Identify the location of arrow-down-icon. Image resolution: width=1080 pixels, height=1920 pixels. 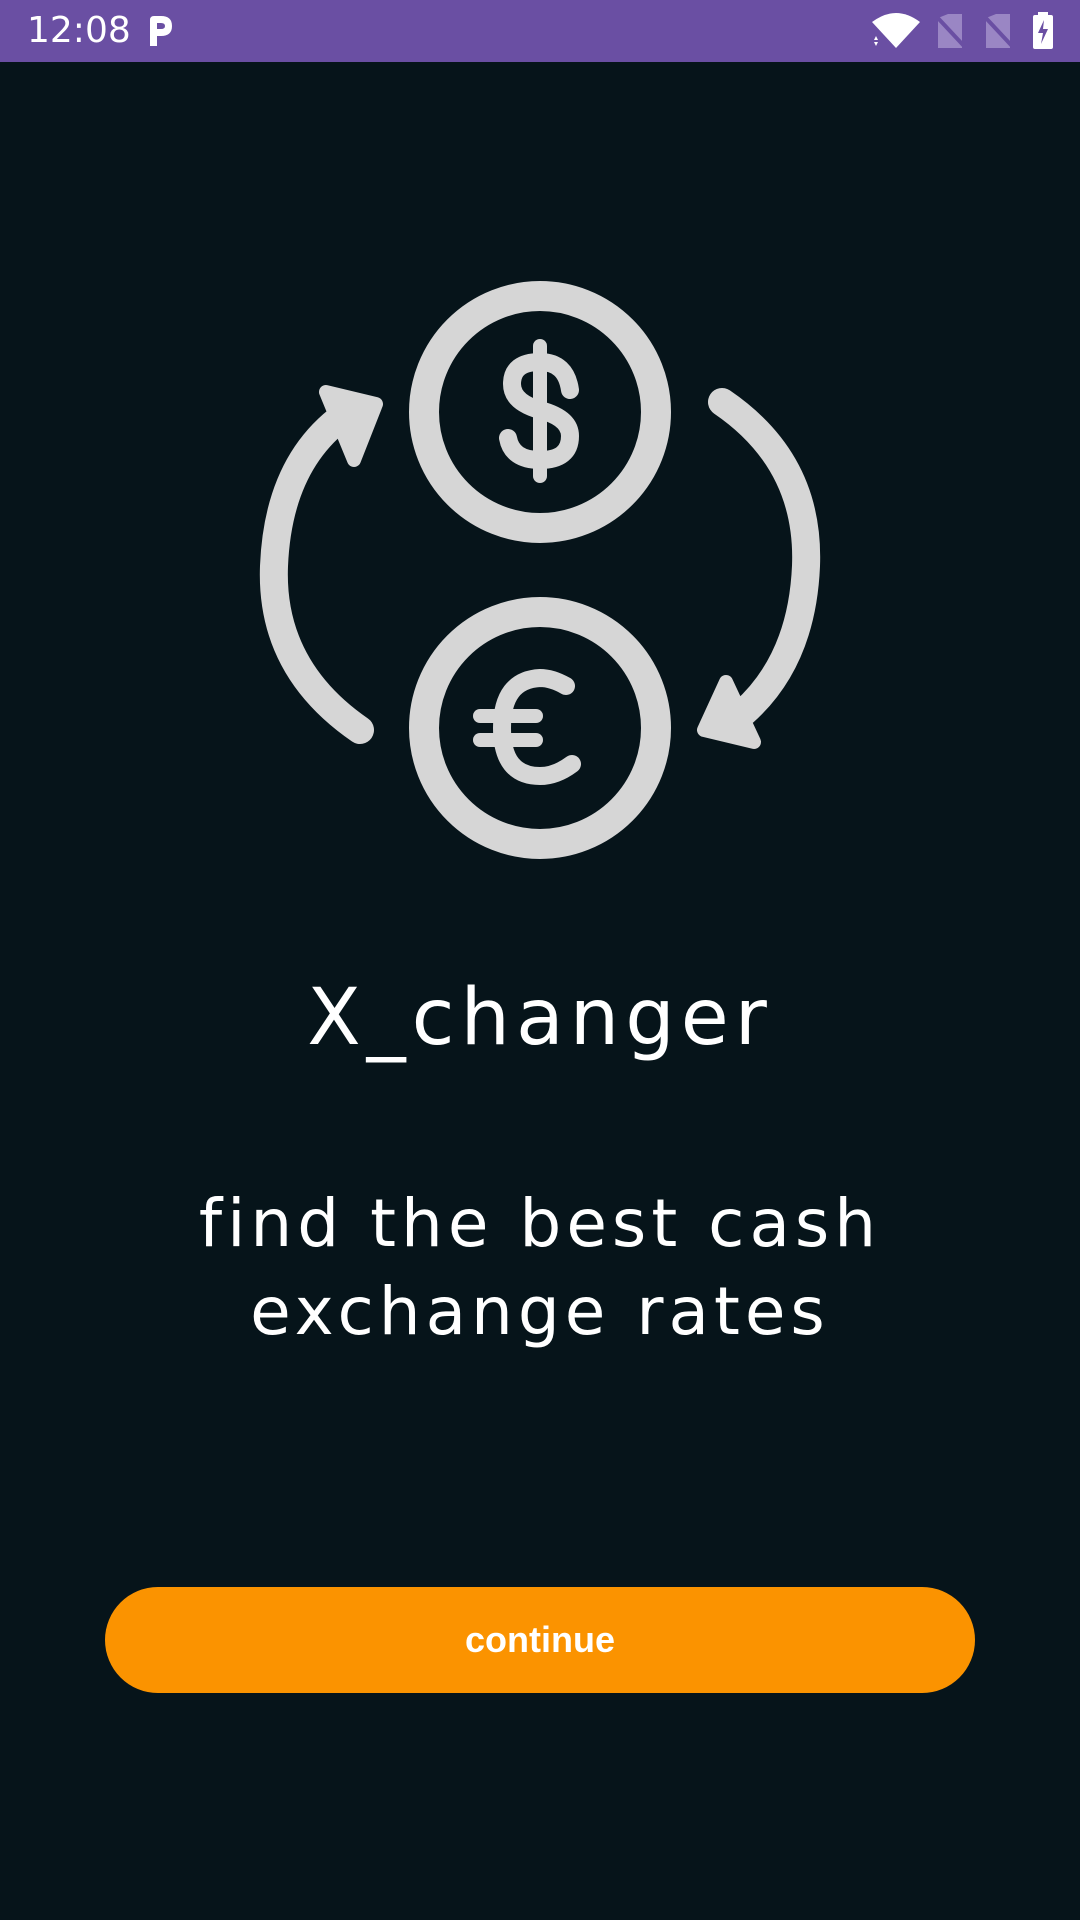
(759, 568).